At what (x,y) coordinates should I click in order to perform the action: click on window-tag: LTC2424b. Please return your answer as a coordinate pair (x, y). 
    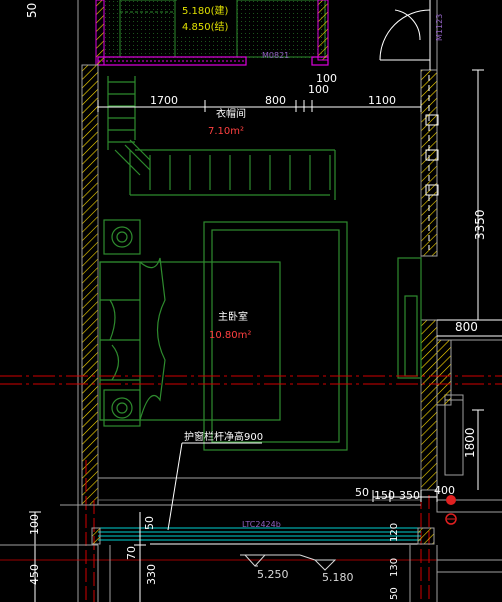
    Looking at the image, I should click on (261, 524).